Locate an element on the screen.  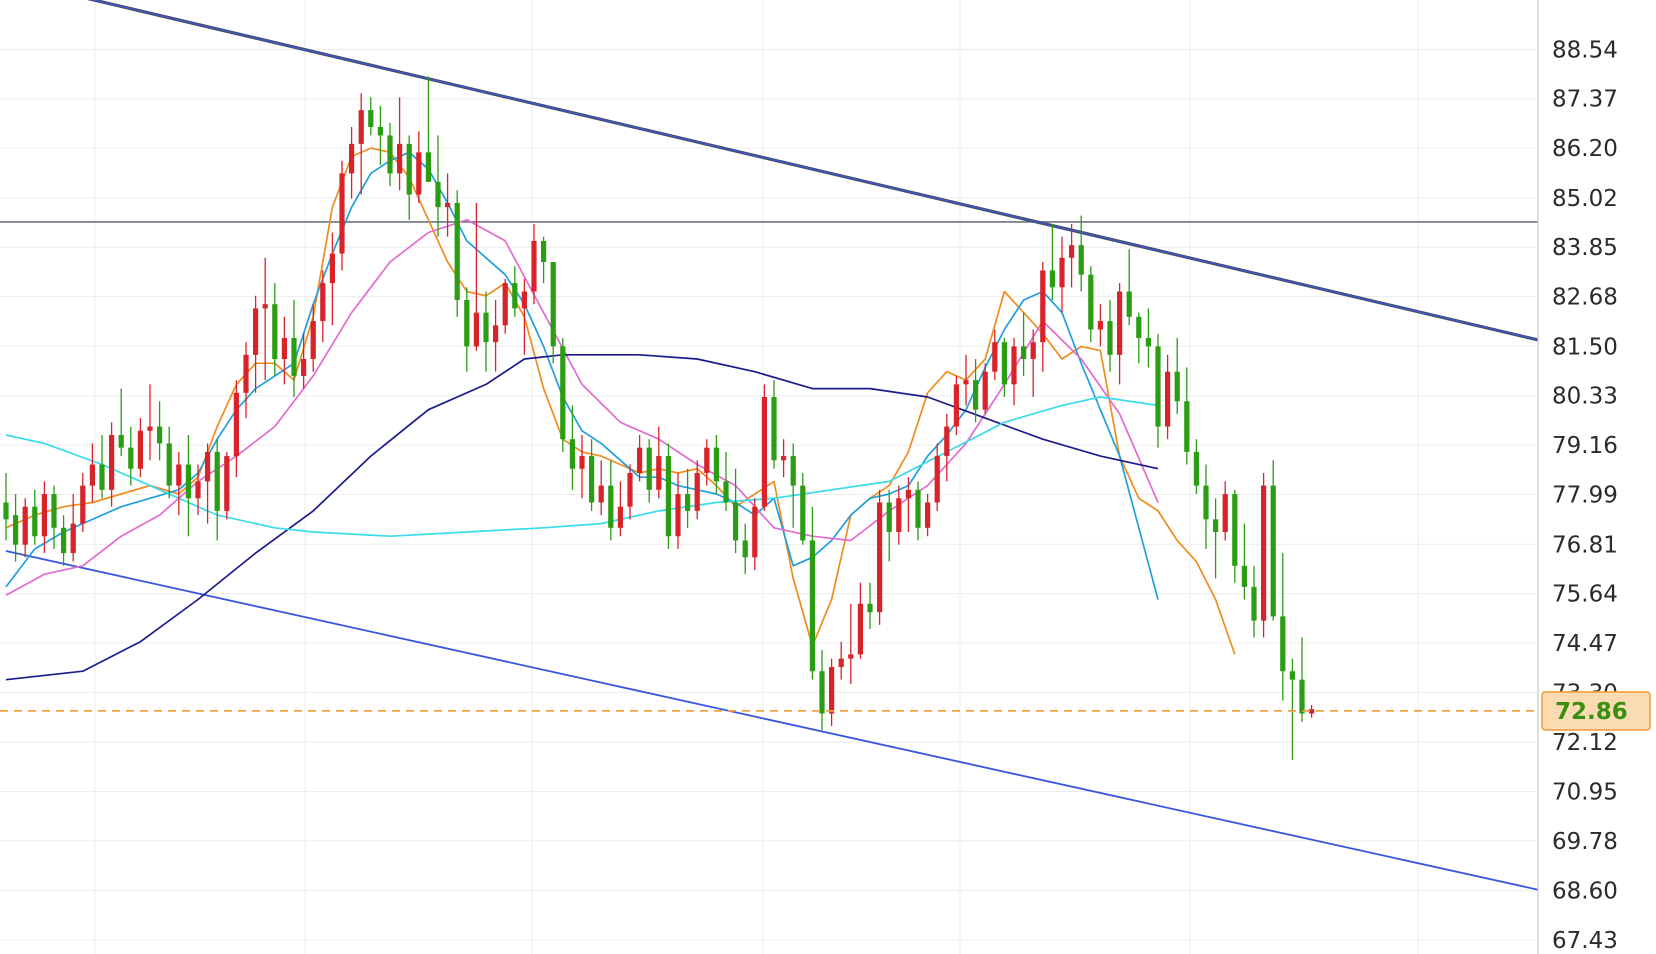
price-tick-label: 83.85 is located at coordinates (1585, 248).